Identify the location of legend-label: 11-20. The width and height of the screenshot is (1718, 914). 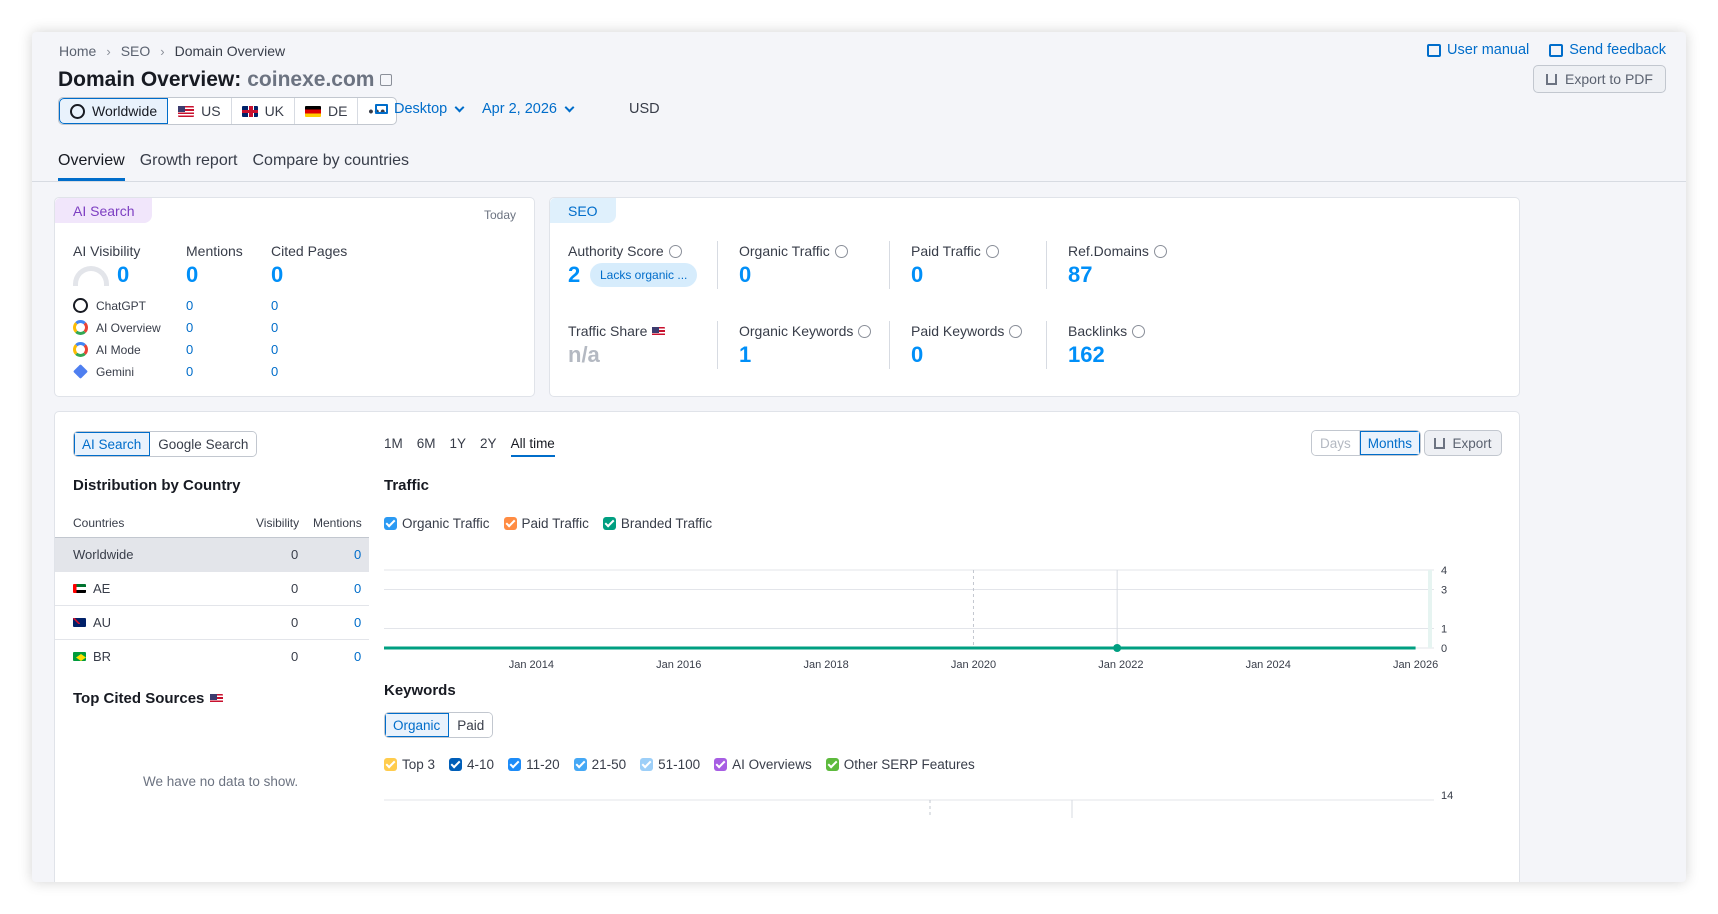
(543, 764).